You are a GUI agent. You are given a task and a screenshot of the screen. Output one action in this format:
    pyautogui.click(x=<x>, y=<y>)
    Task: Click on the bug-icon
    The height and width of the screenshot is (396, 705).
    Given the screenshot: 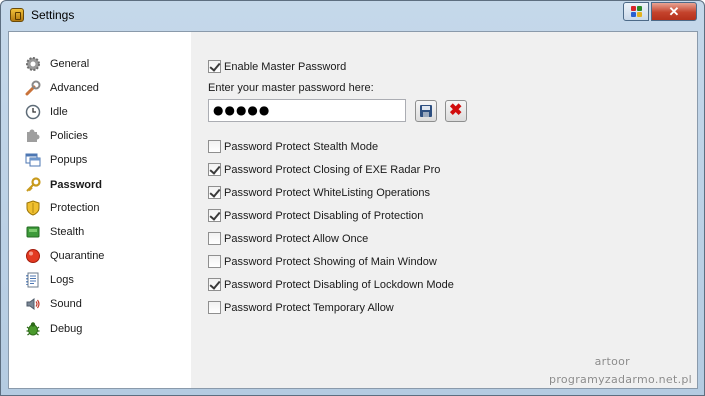 What is the action you would take?
    pyautogui.click(x=33, y=329)
    